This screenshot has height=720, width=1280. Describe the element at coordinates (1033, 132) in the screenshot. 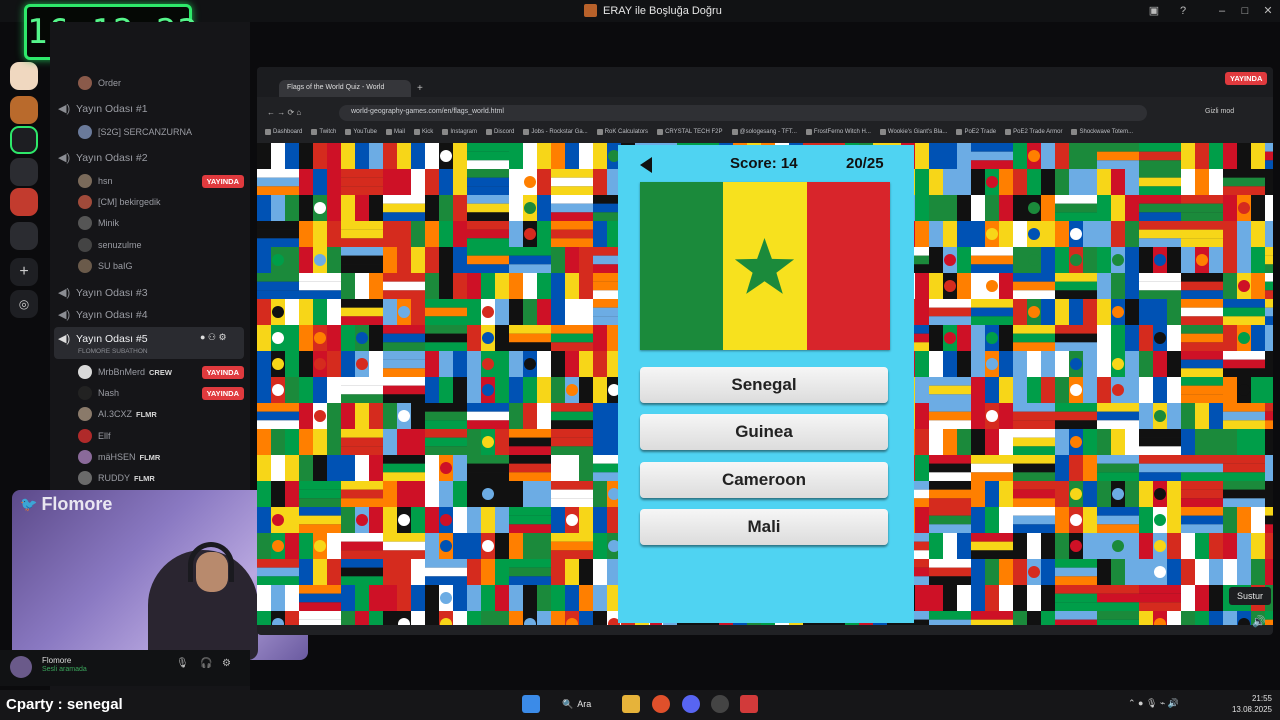

I see `bookmark-item: PoE2 Trade Armor` at that location.